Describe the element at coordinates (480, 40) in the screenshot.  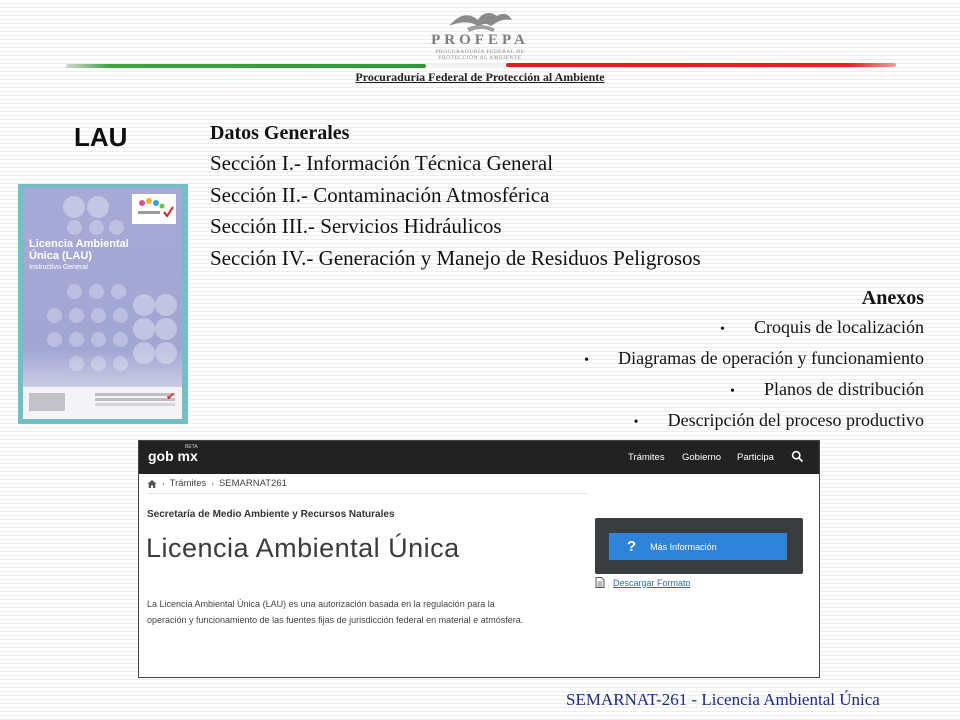
I see `logo-text: PROFEPA` at that location.